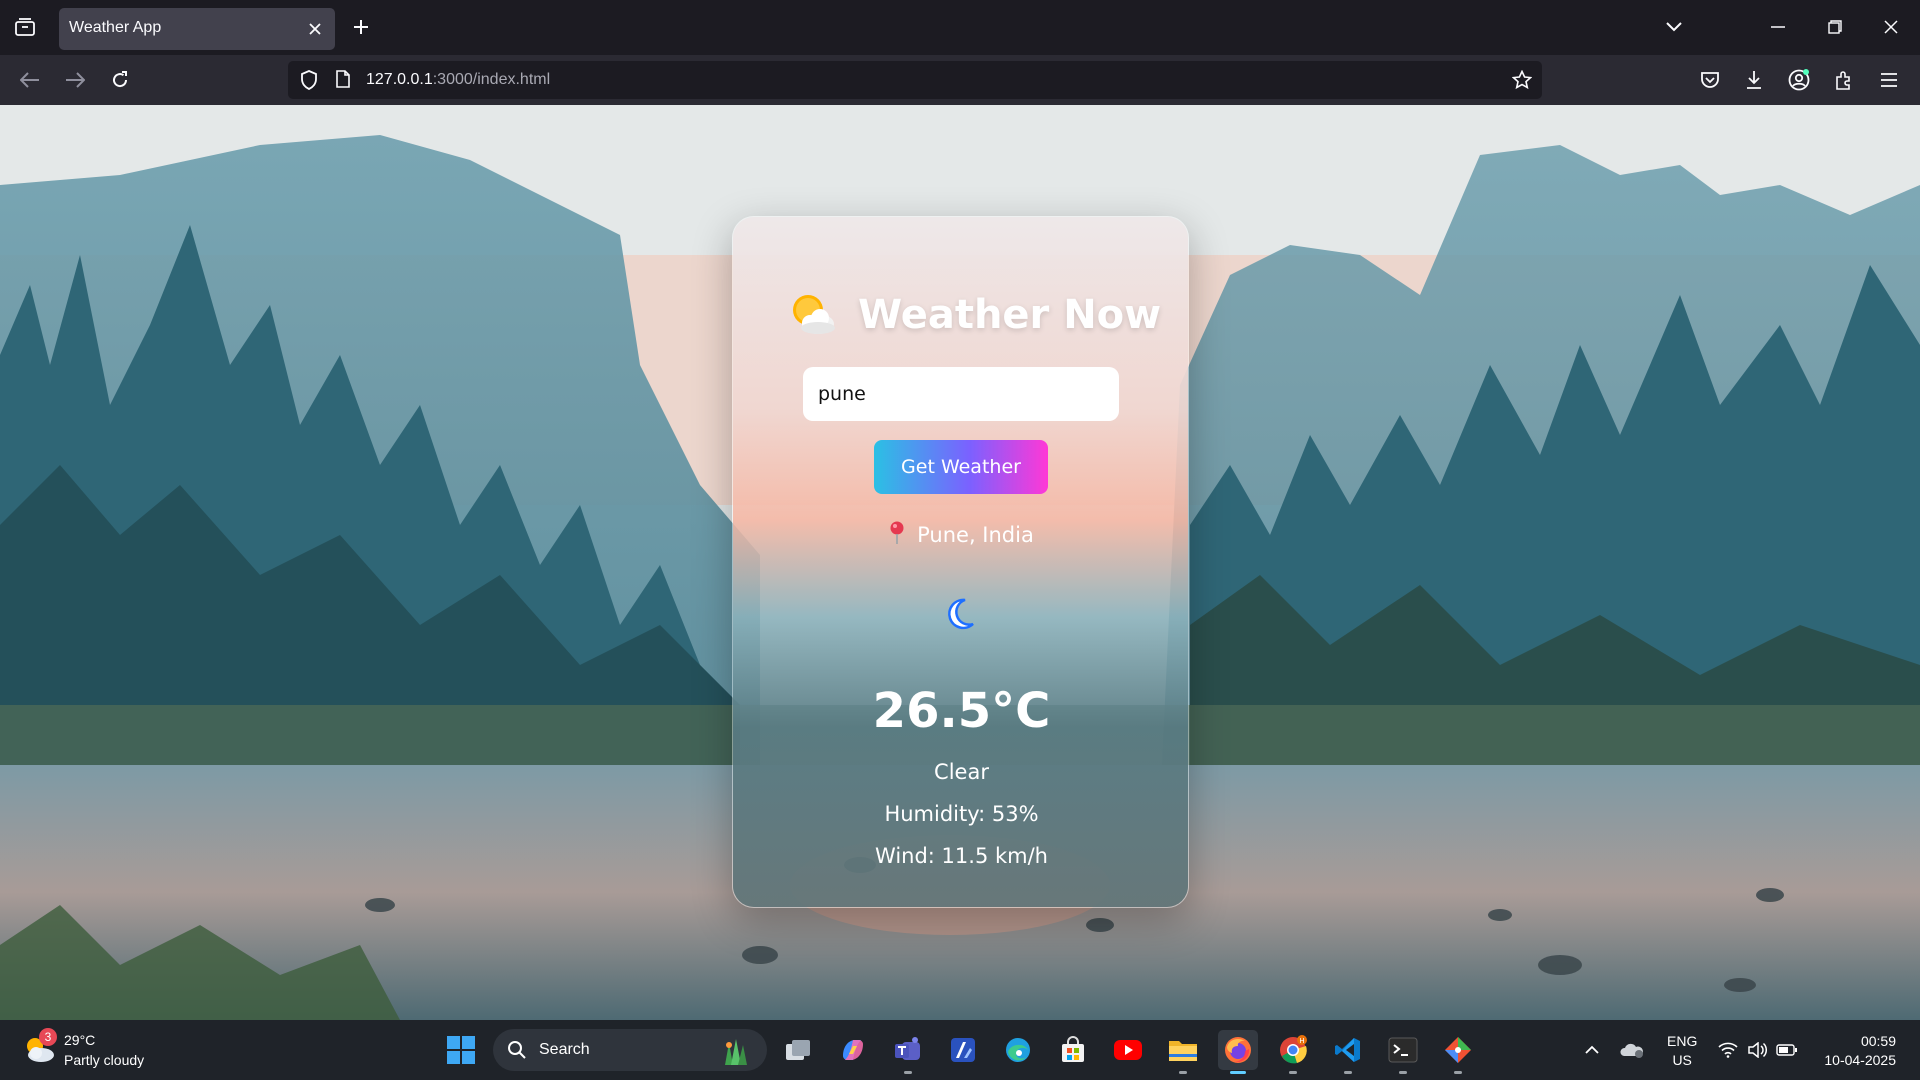 This screenshot has height=1080, width=1920. I want to click on shield-icon, so click(310, 80).